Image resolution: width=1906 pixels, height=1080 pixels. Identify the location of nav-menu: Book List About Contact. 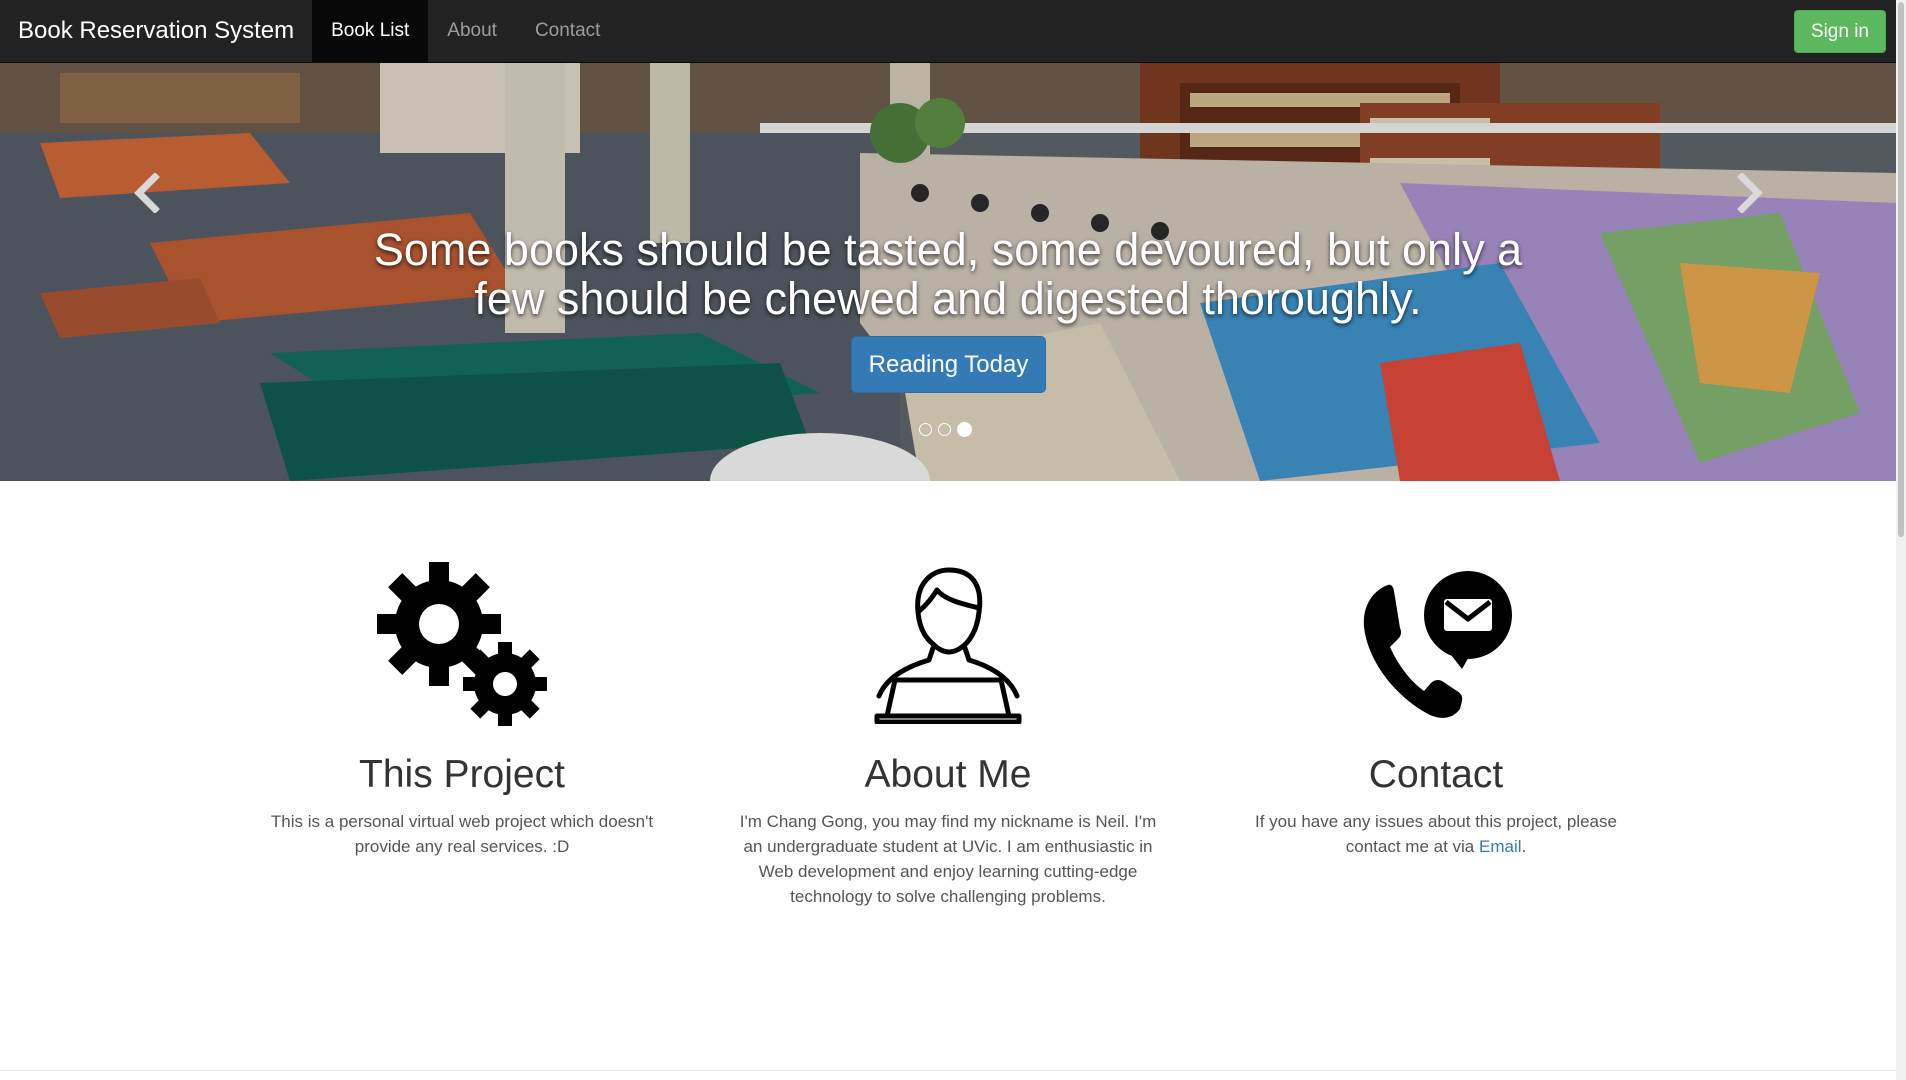
(465, 31).